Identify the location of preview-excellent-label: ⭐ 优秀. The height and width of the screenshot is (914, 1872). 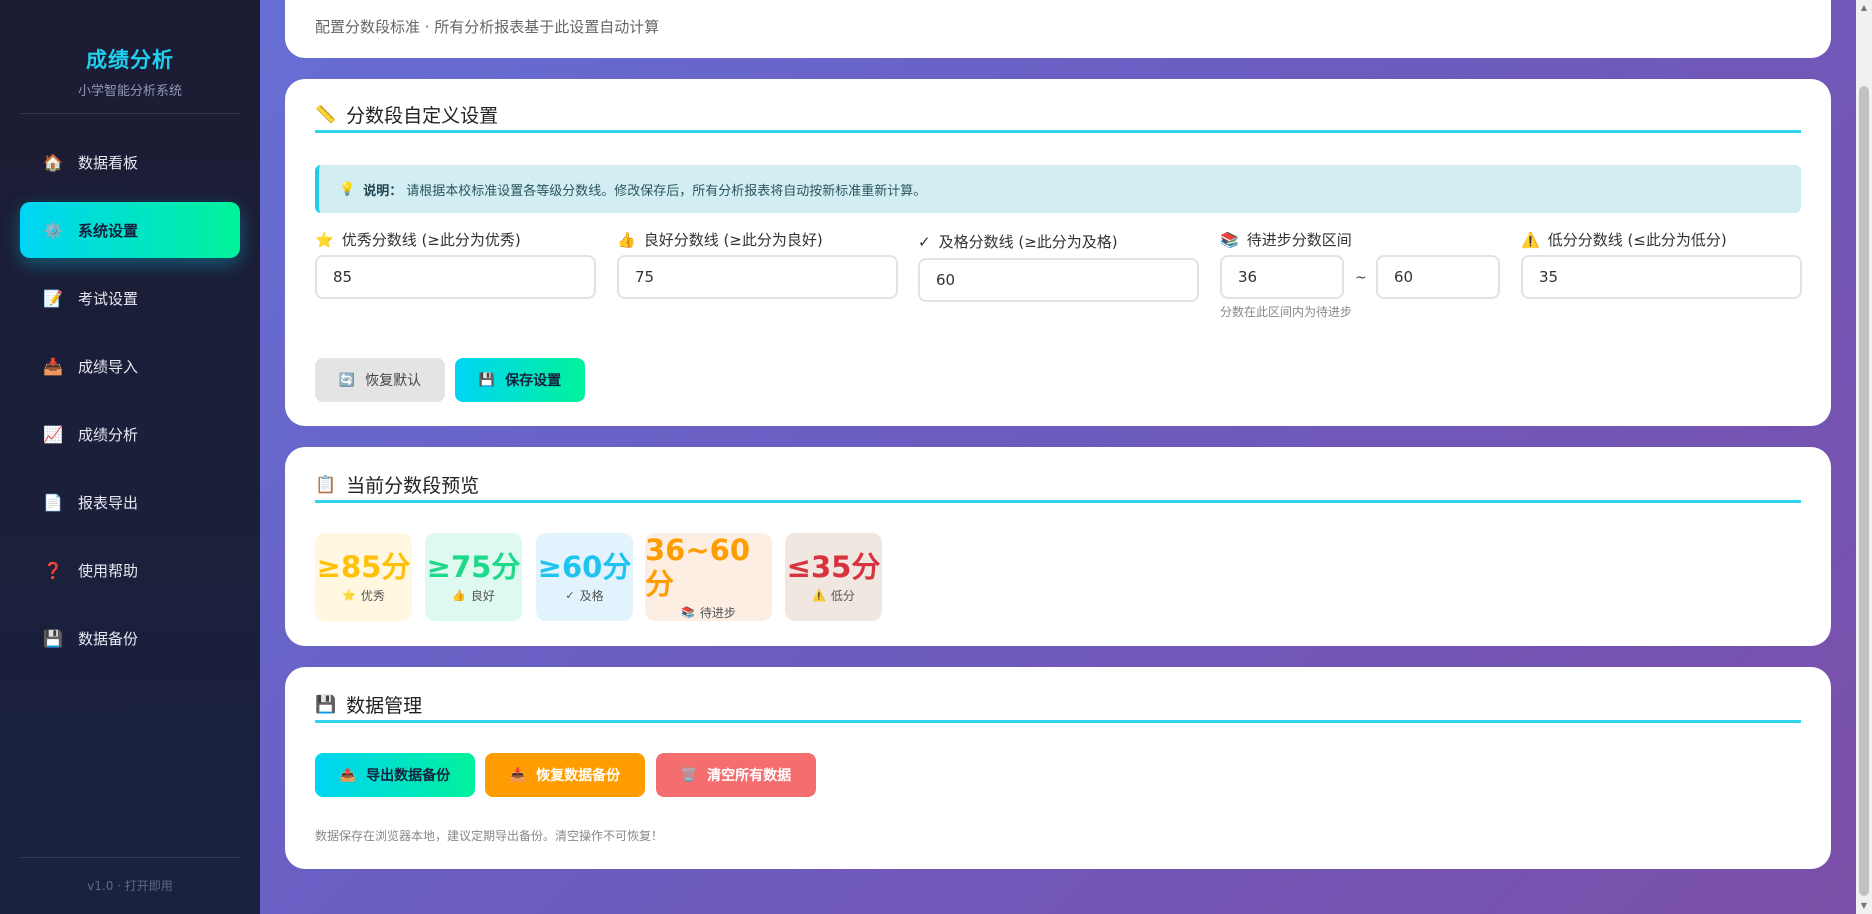
(363, 595).